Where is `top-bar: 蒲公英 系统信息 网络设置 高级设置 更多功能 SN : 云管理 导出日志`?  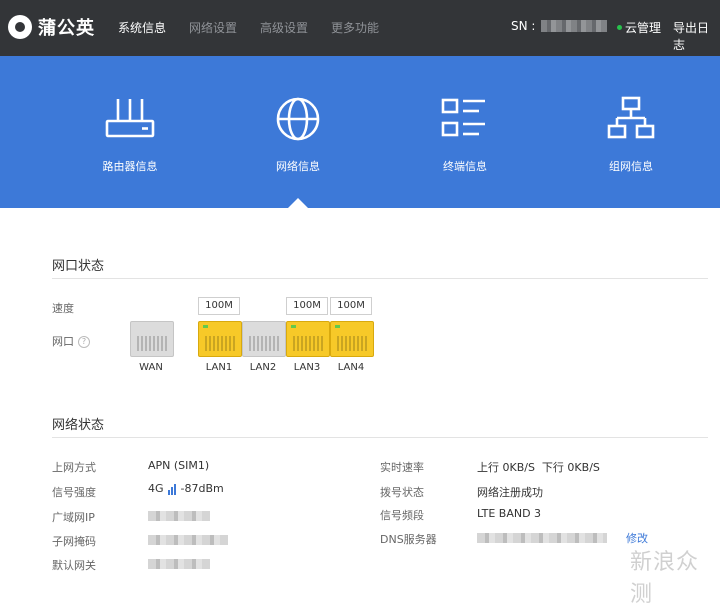 top-bar: 蒲公英 系统信息 网络设置 高级设置 更多功能 SN : 云管理 导出日志 is located at coordinates (360, 28).